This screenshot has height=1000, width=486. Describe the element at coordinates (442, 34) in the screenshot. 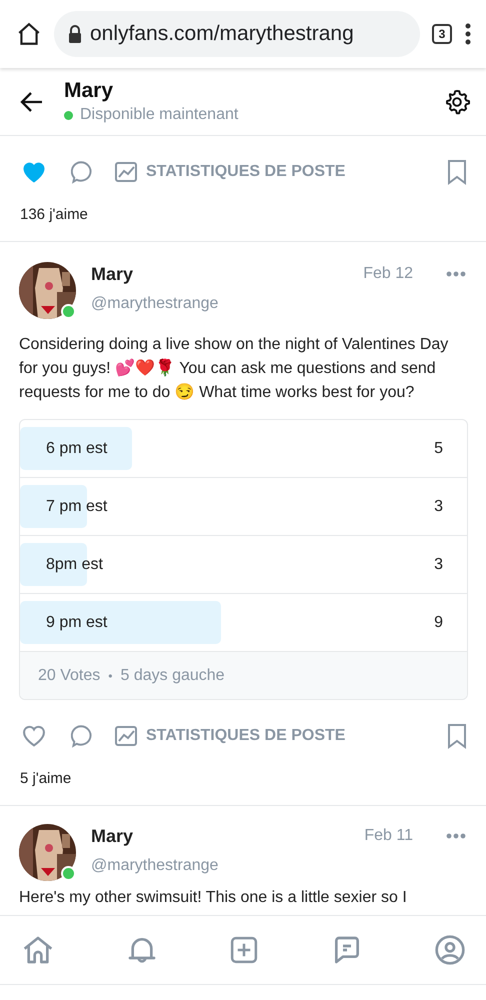

I see `tab-count-button: 3` at that location.